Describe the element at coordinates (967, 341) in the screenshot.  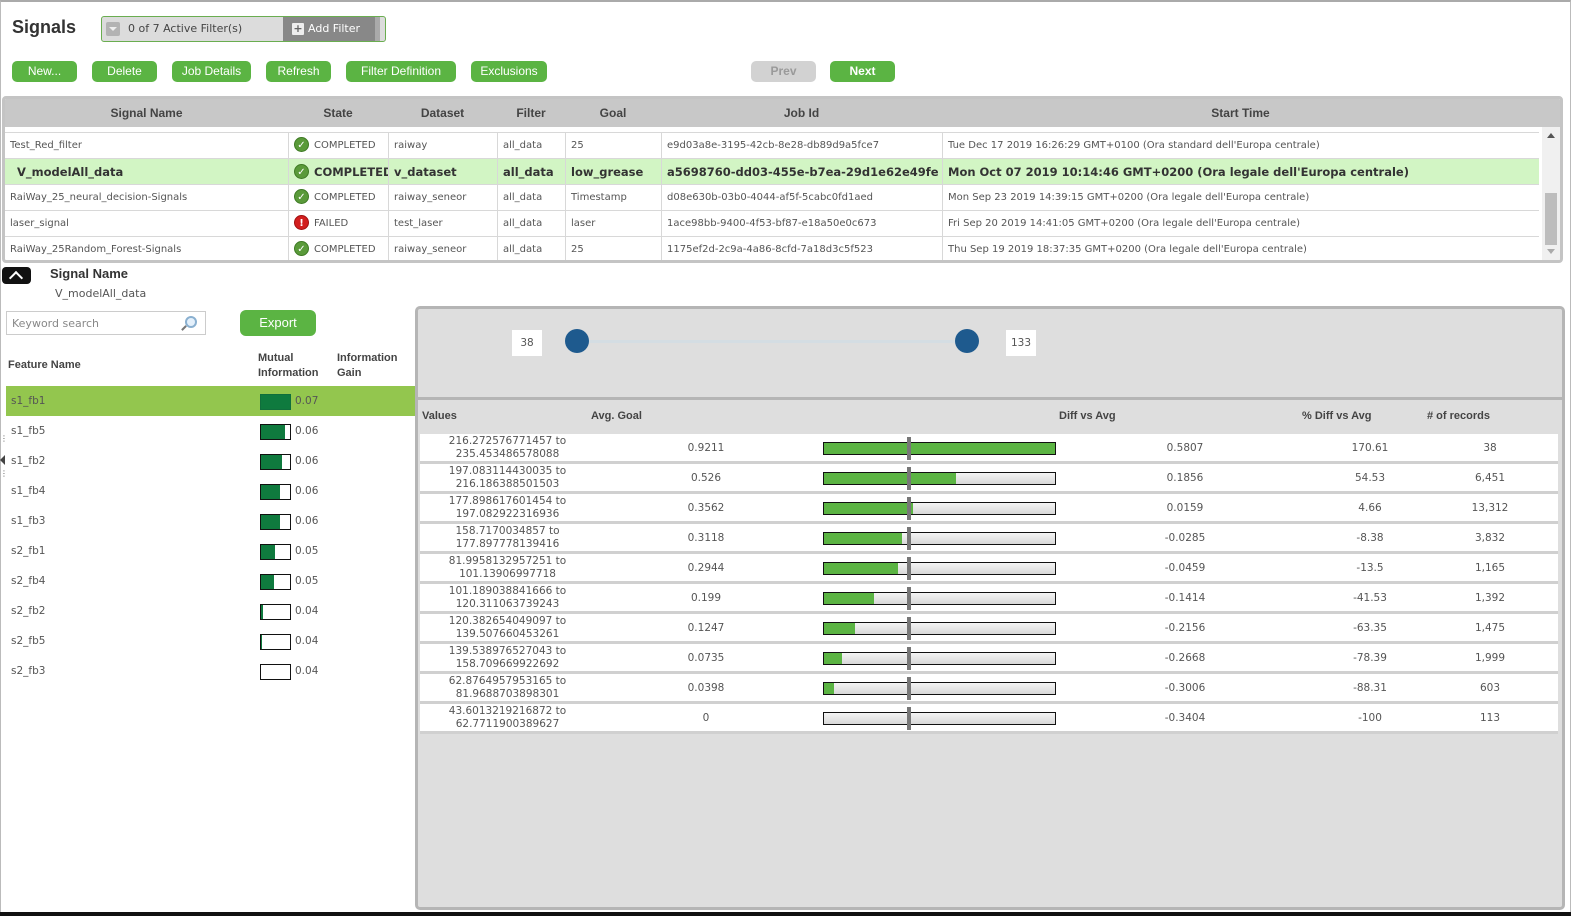
I see `range-slider-max-handle` at that location.